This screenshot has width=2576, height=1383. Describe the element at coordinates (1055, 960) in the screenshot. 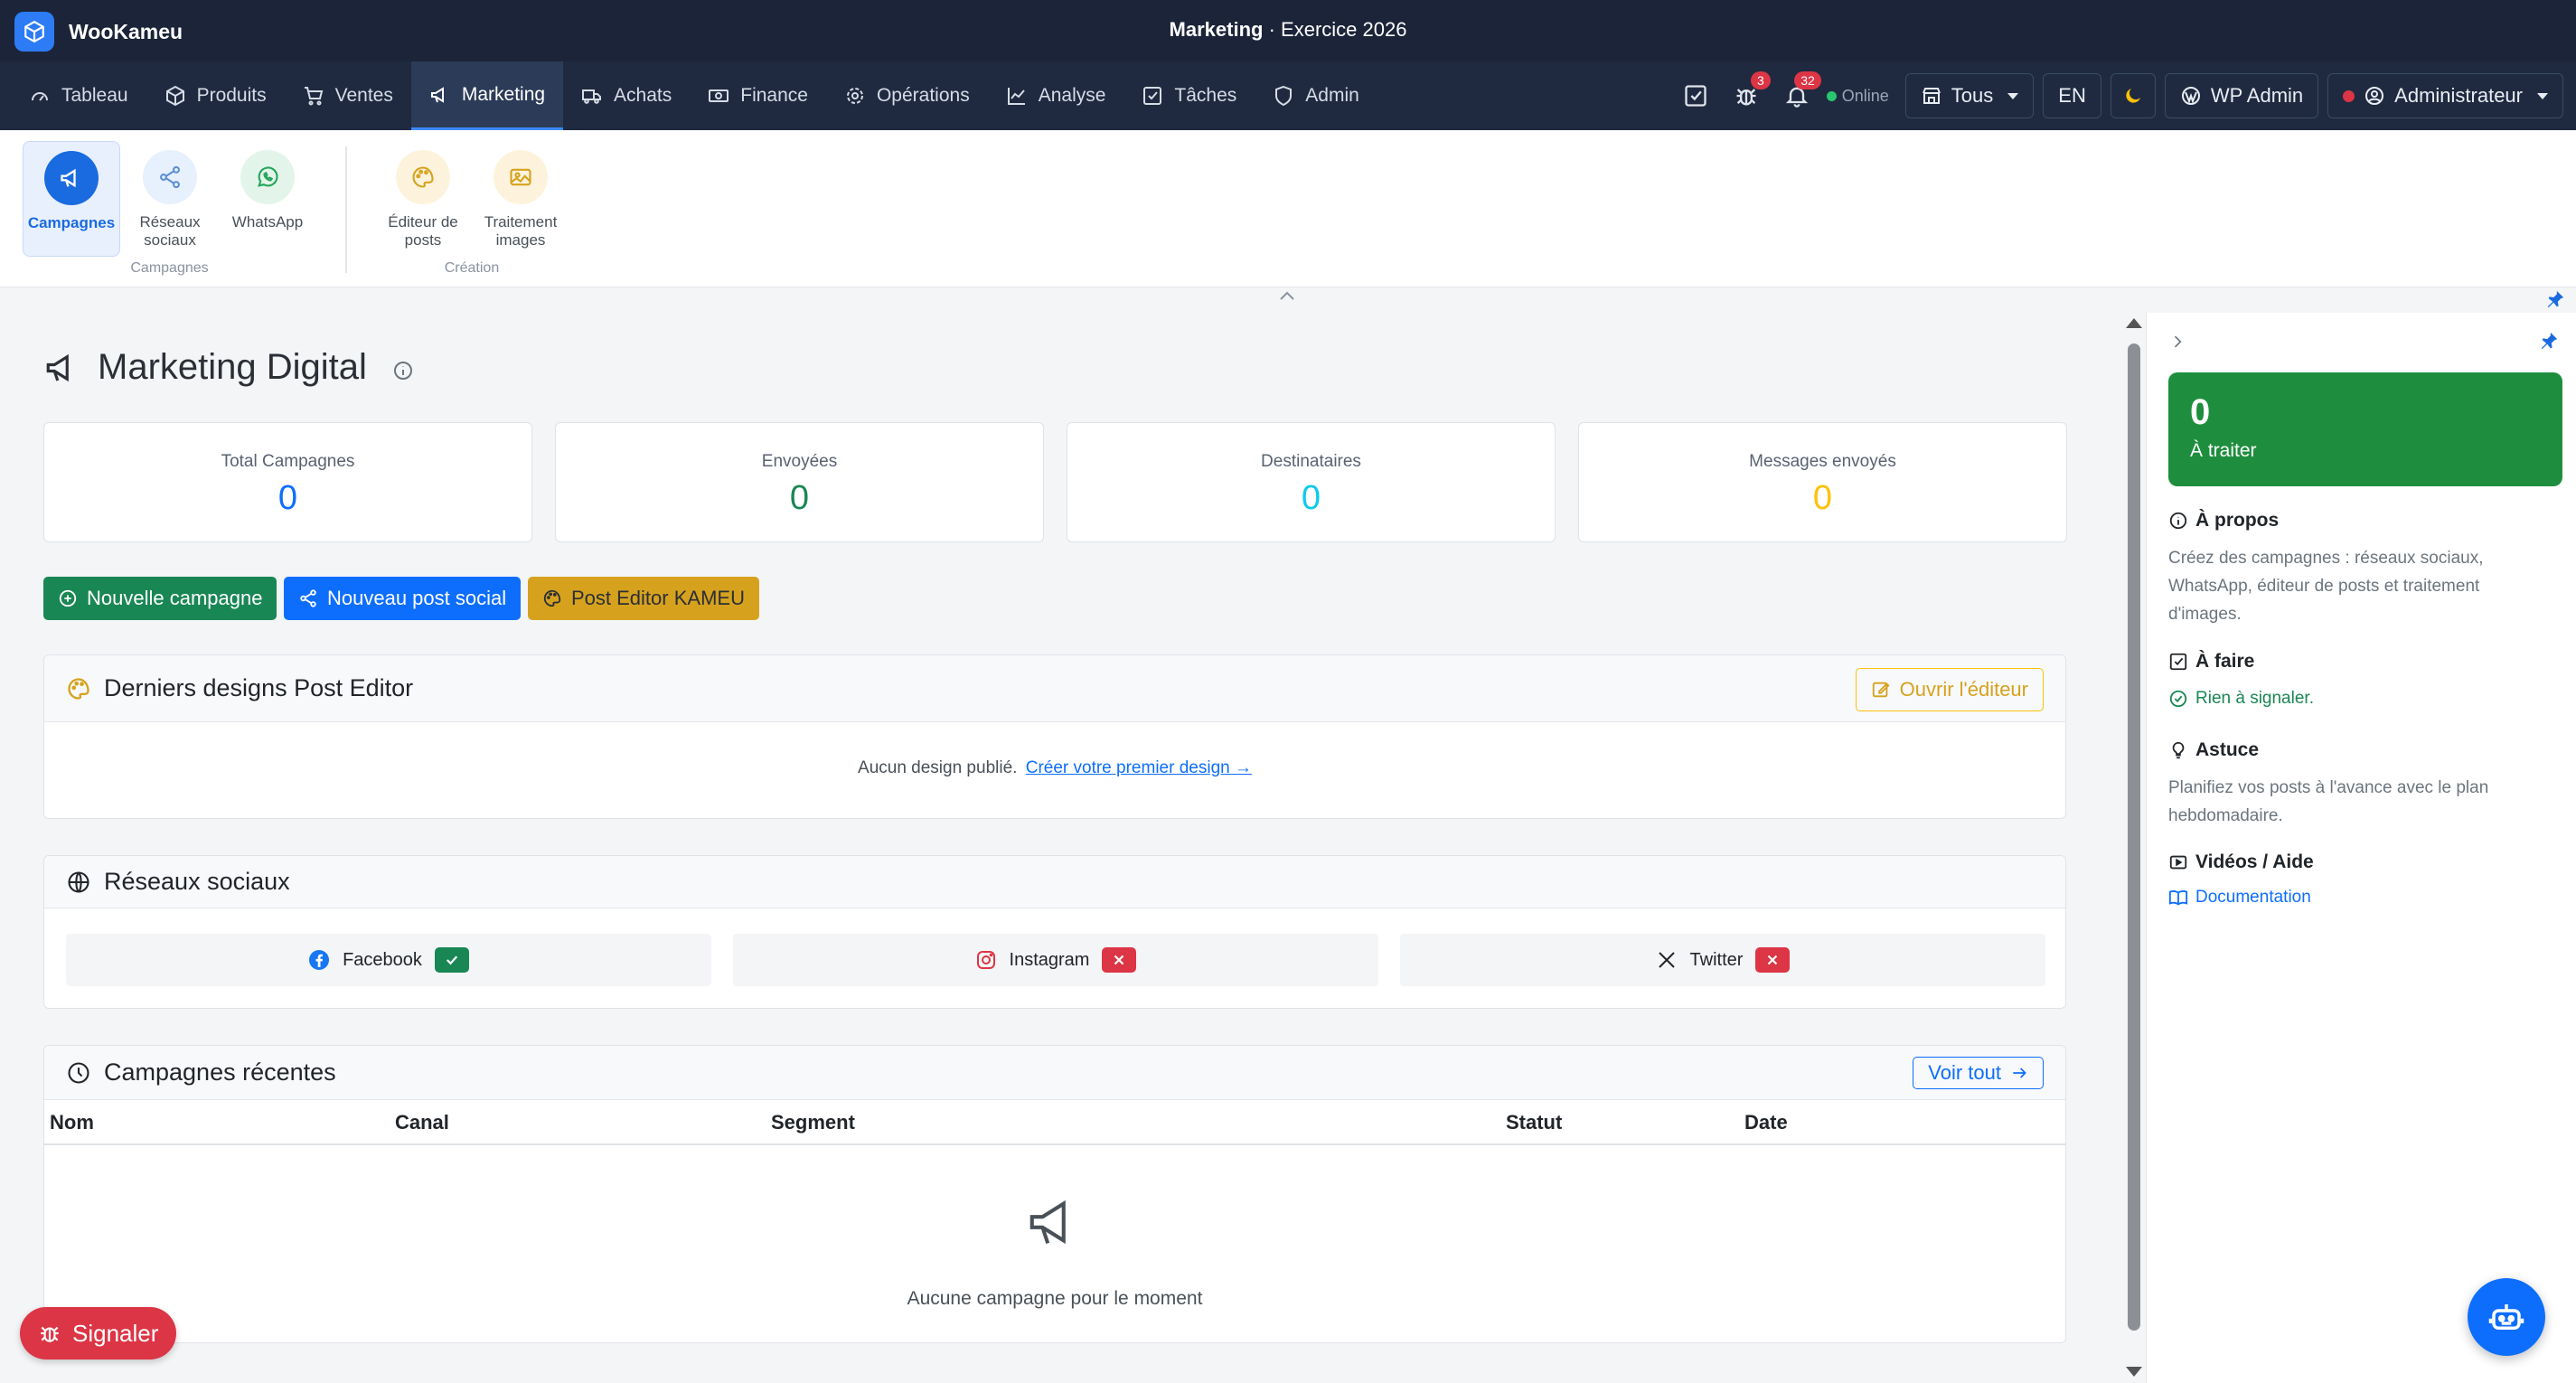

I see `social-tile-instagram: Instagram` at that location.